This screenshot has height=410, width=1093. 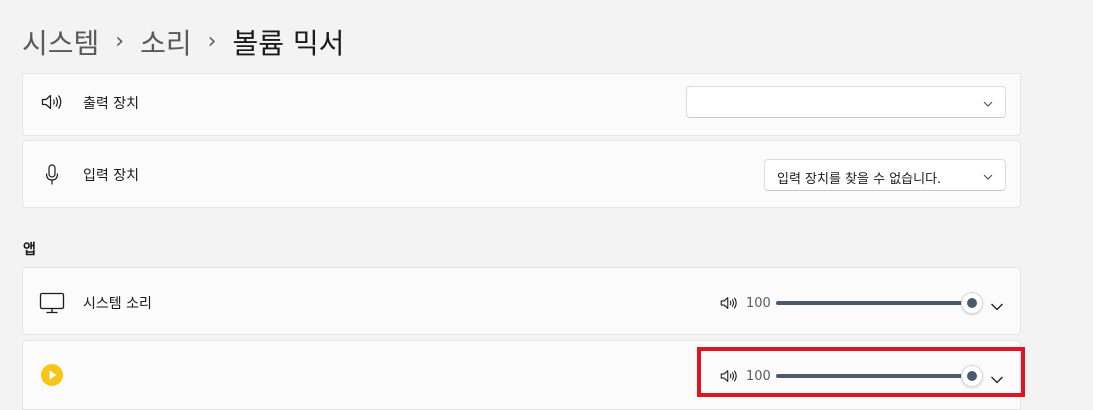 I want to click on output-device-card: 출력 장치, so click(x=521, y=104).